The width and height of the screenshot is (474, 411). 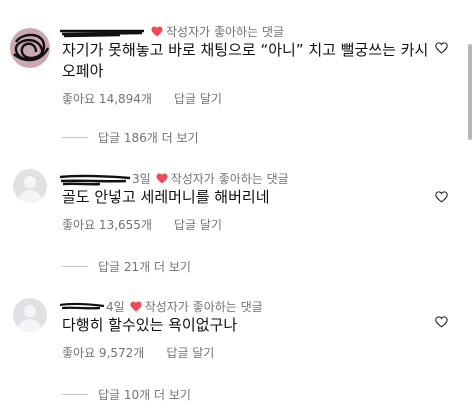 I want to click on comment-meta: 작성자가 좋아하는 댓글, so click(x=172, y=31).